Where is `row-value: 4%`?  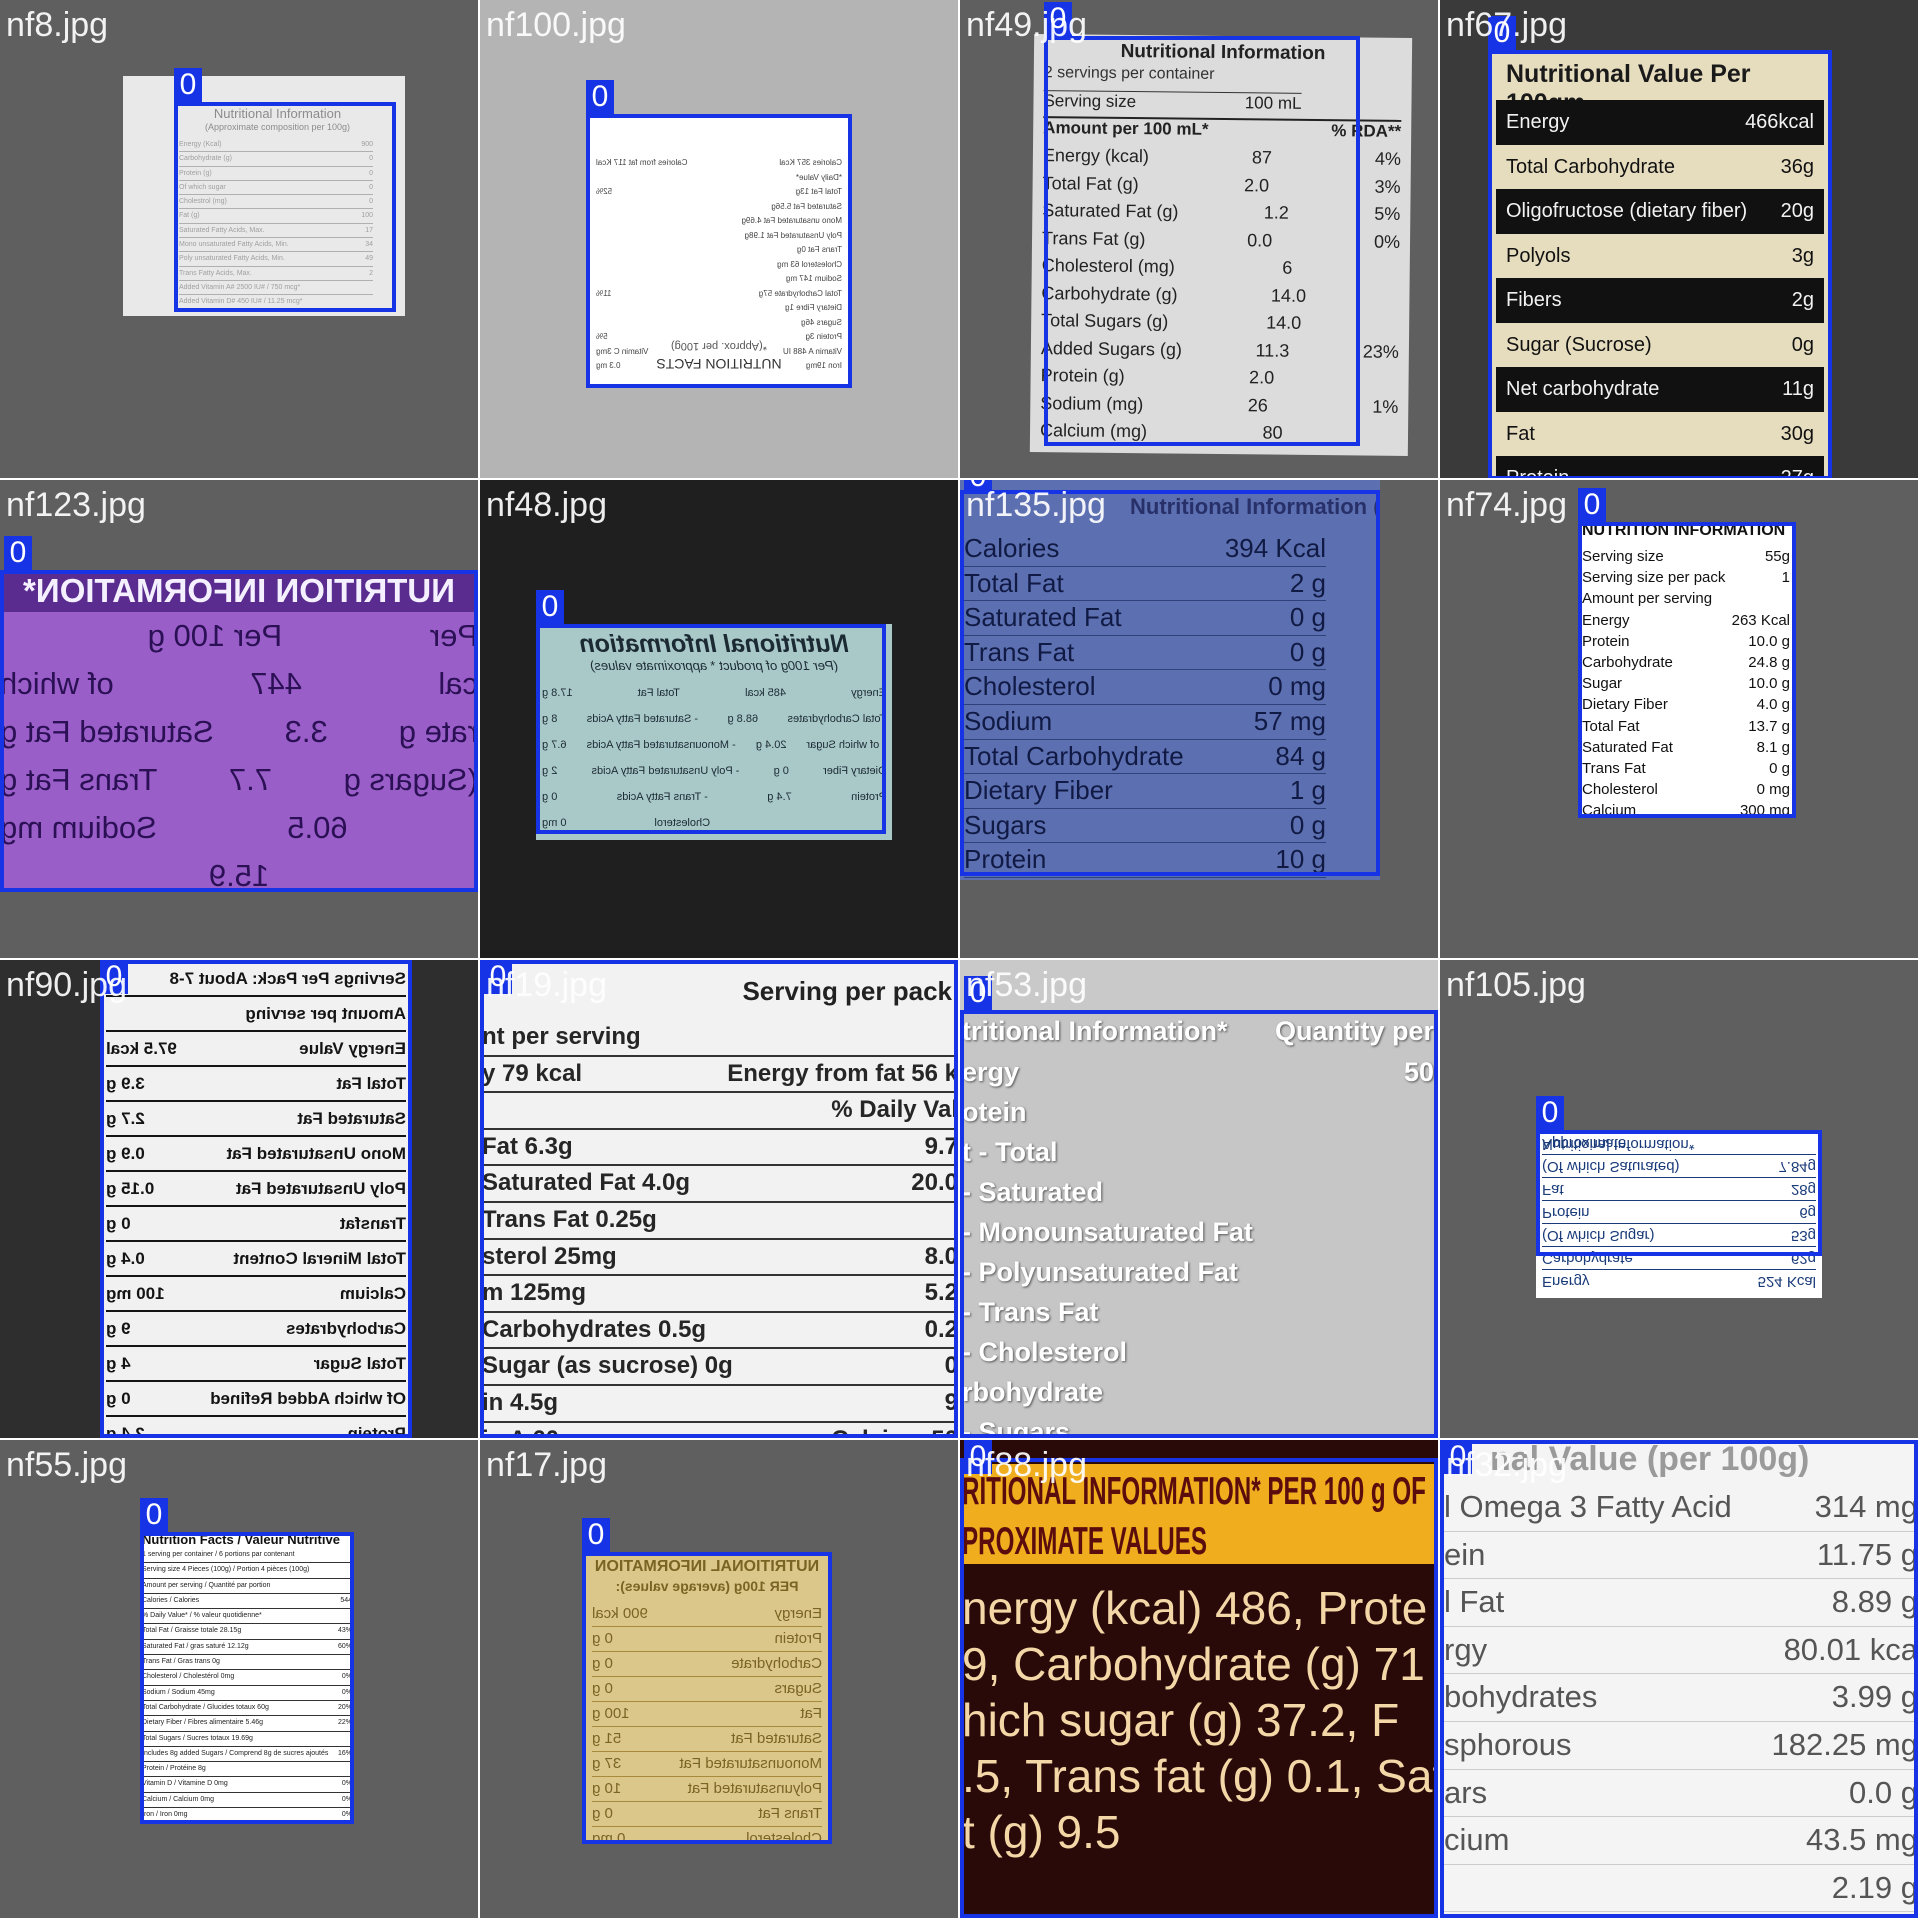 row-value: 4% is located at coordinates (1388, 158).